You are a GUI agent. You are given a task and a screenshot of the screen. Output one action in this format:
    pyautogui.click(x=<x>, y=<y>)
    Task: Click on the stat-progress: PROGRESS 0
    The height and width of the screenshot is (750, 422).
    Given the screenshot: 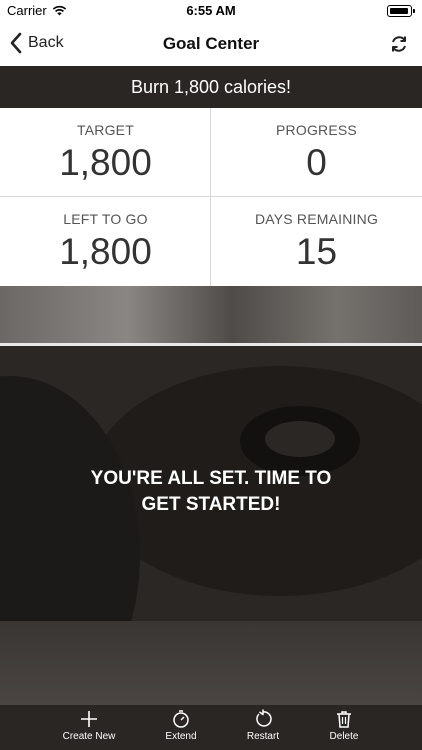 What is the action you would take?
    pyautogui.click(x=316, y=152)
    